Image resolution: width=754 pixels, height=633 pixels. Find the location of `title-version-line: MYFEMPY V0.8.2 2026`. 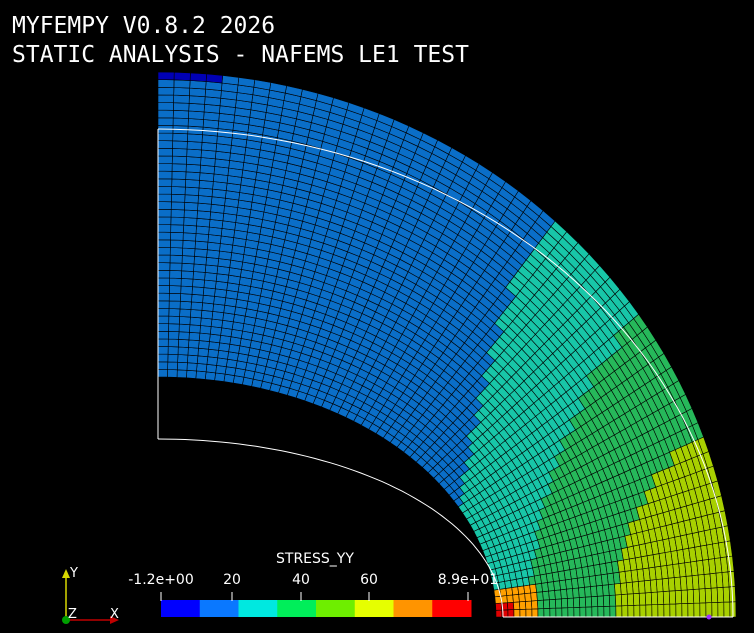

title-version-line: MYFEMPY V0.8.2 2026 is located at coordinates (144, 26).